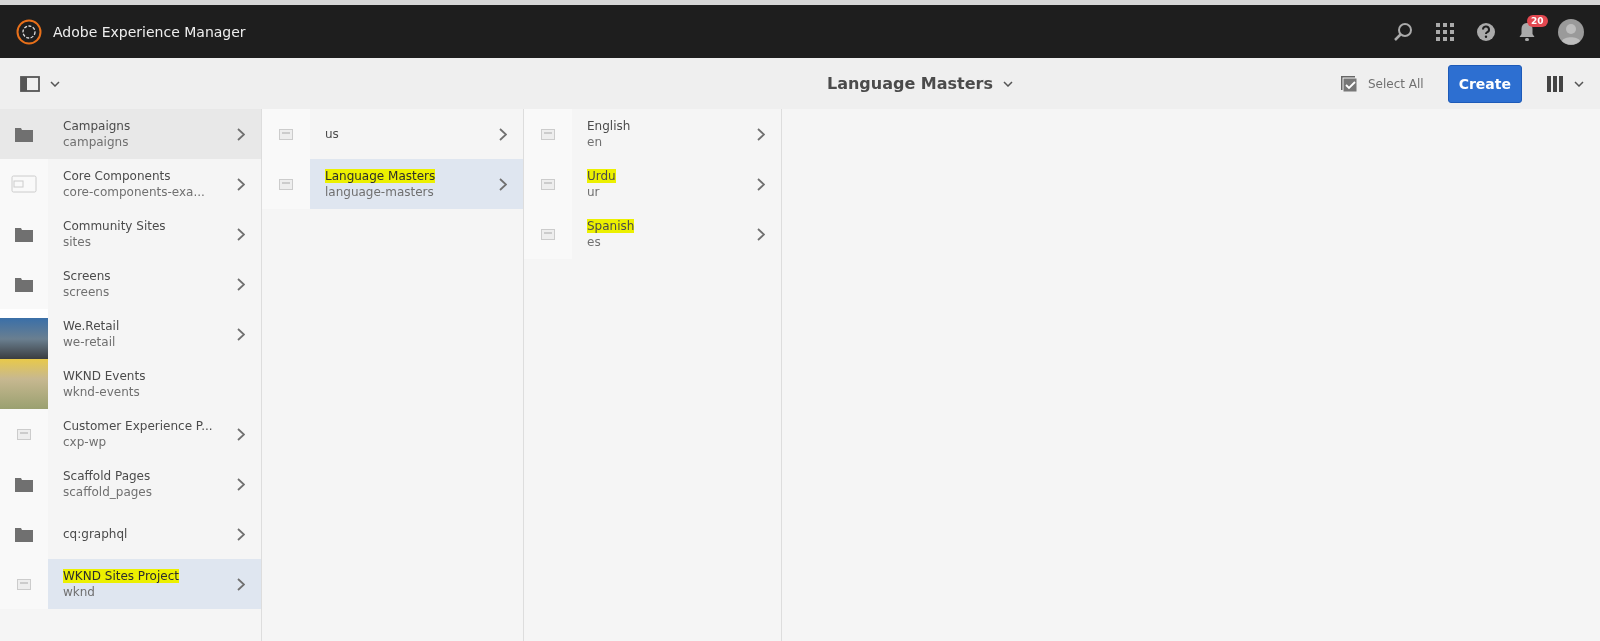 The image size is (1600, 641). What do you see at coordinates (77, 242) in the screenshot?
I see `item-name: sites` at bounding box center [77, 242].